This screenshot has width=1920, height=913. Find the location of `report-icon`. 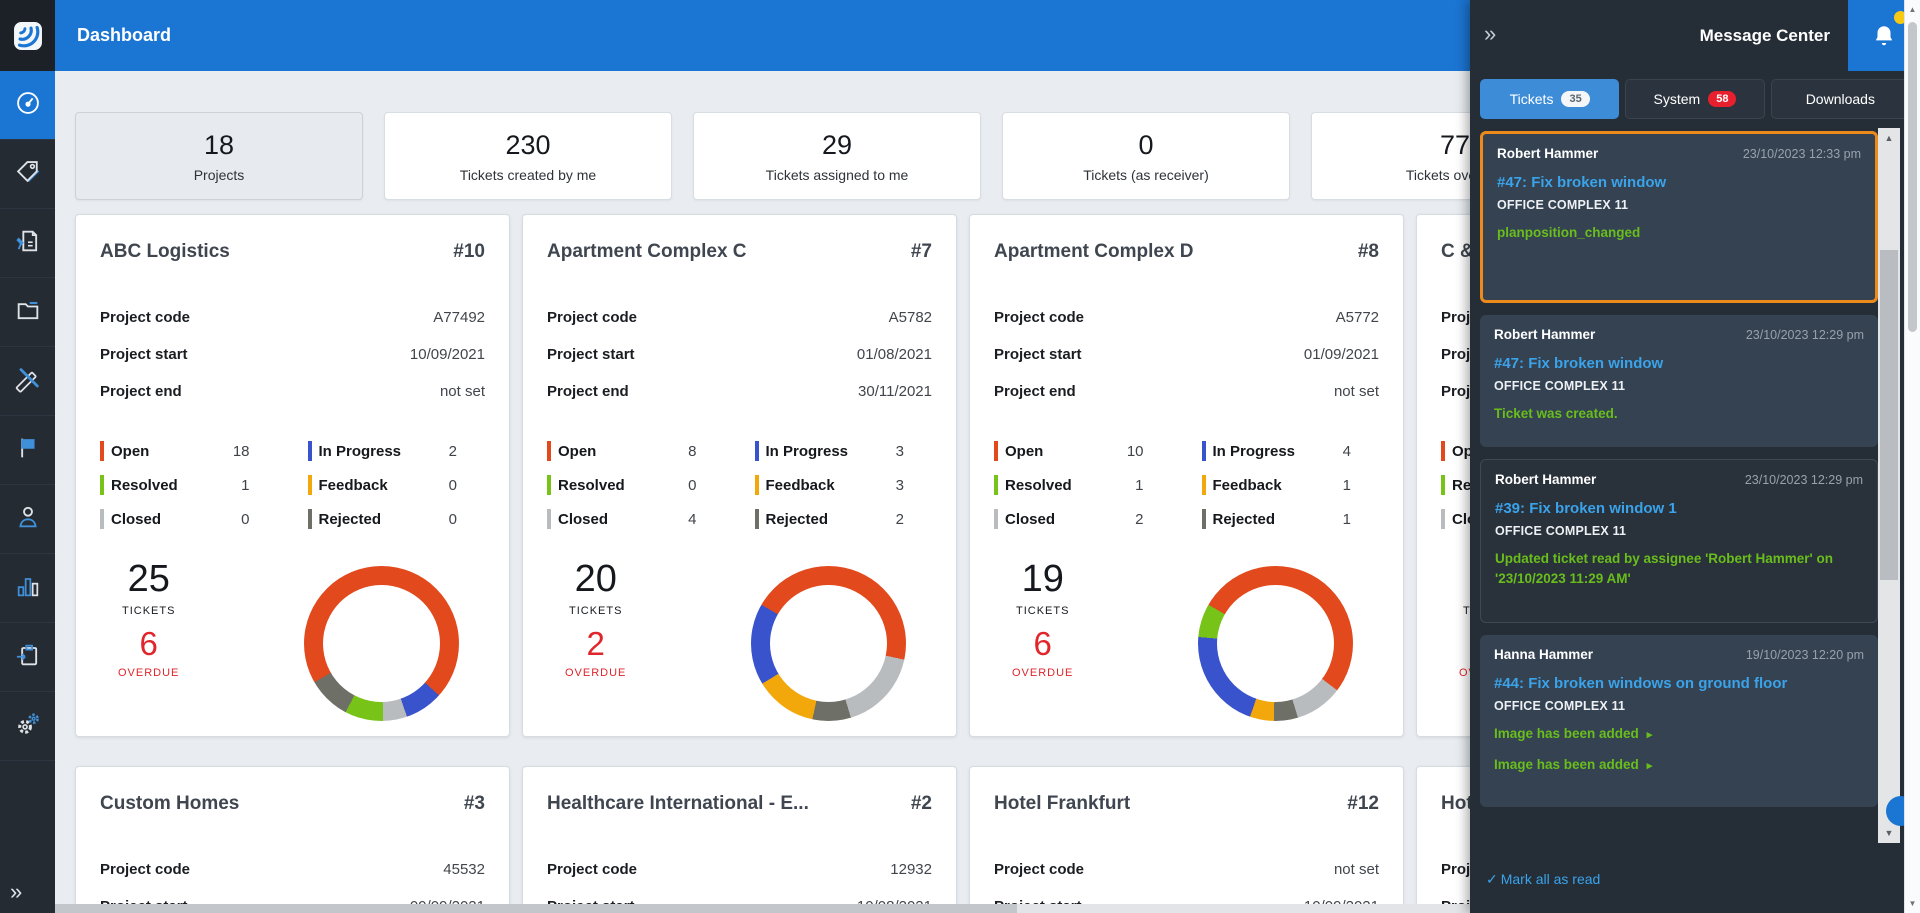

report-icon is located at coordinates (28, 243).